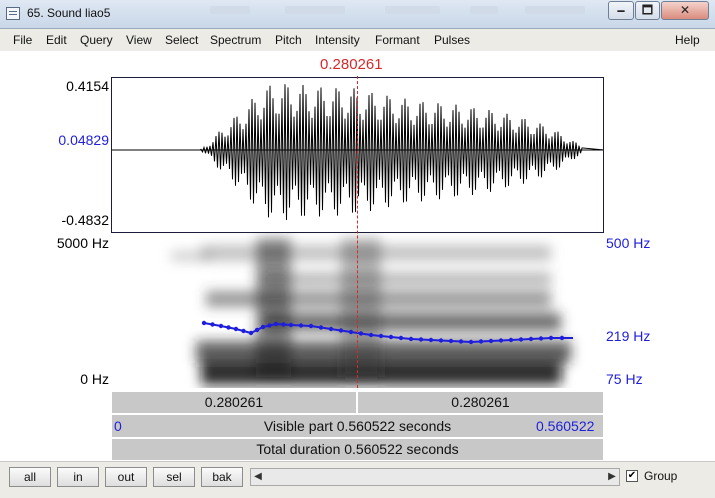 This screenshot has width=715, height=498. I want to click on spectrogram-bottom-label: 0 Hz, so click(94, 379).